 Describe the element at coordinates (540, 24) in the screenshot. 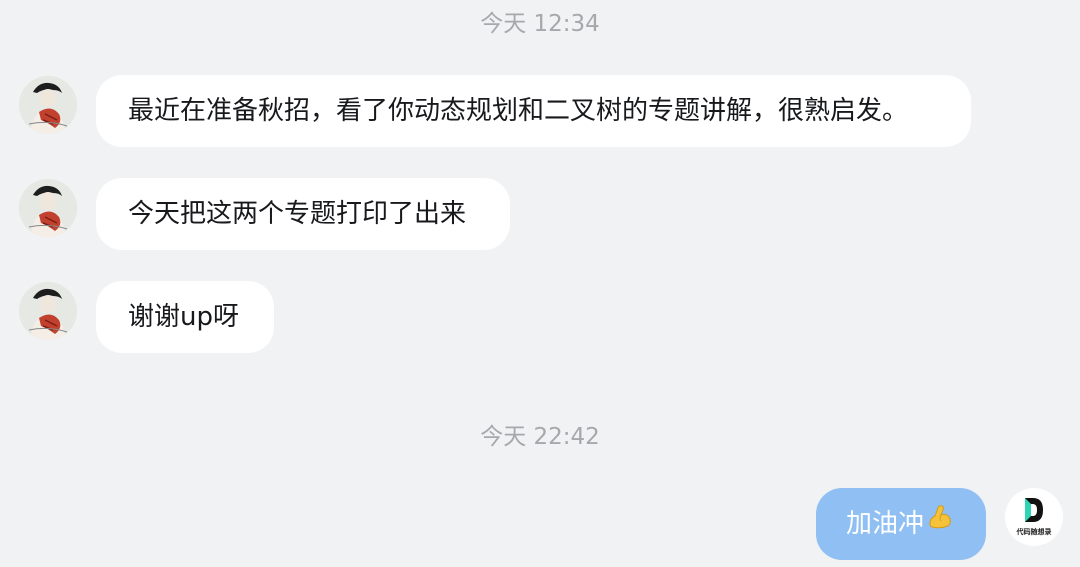

I see `timestamp: 今天 12:34` at that location.